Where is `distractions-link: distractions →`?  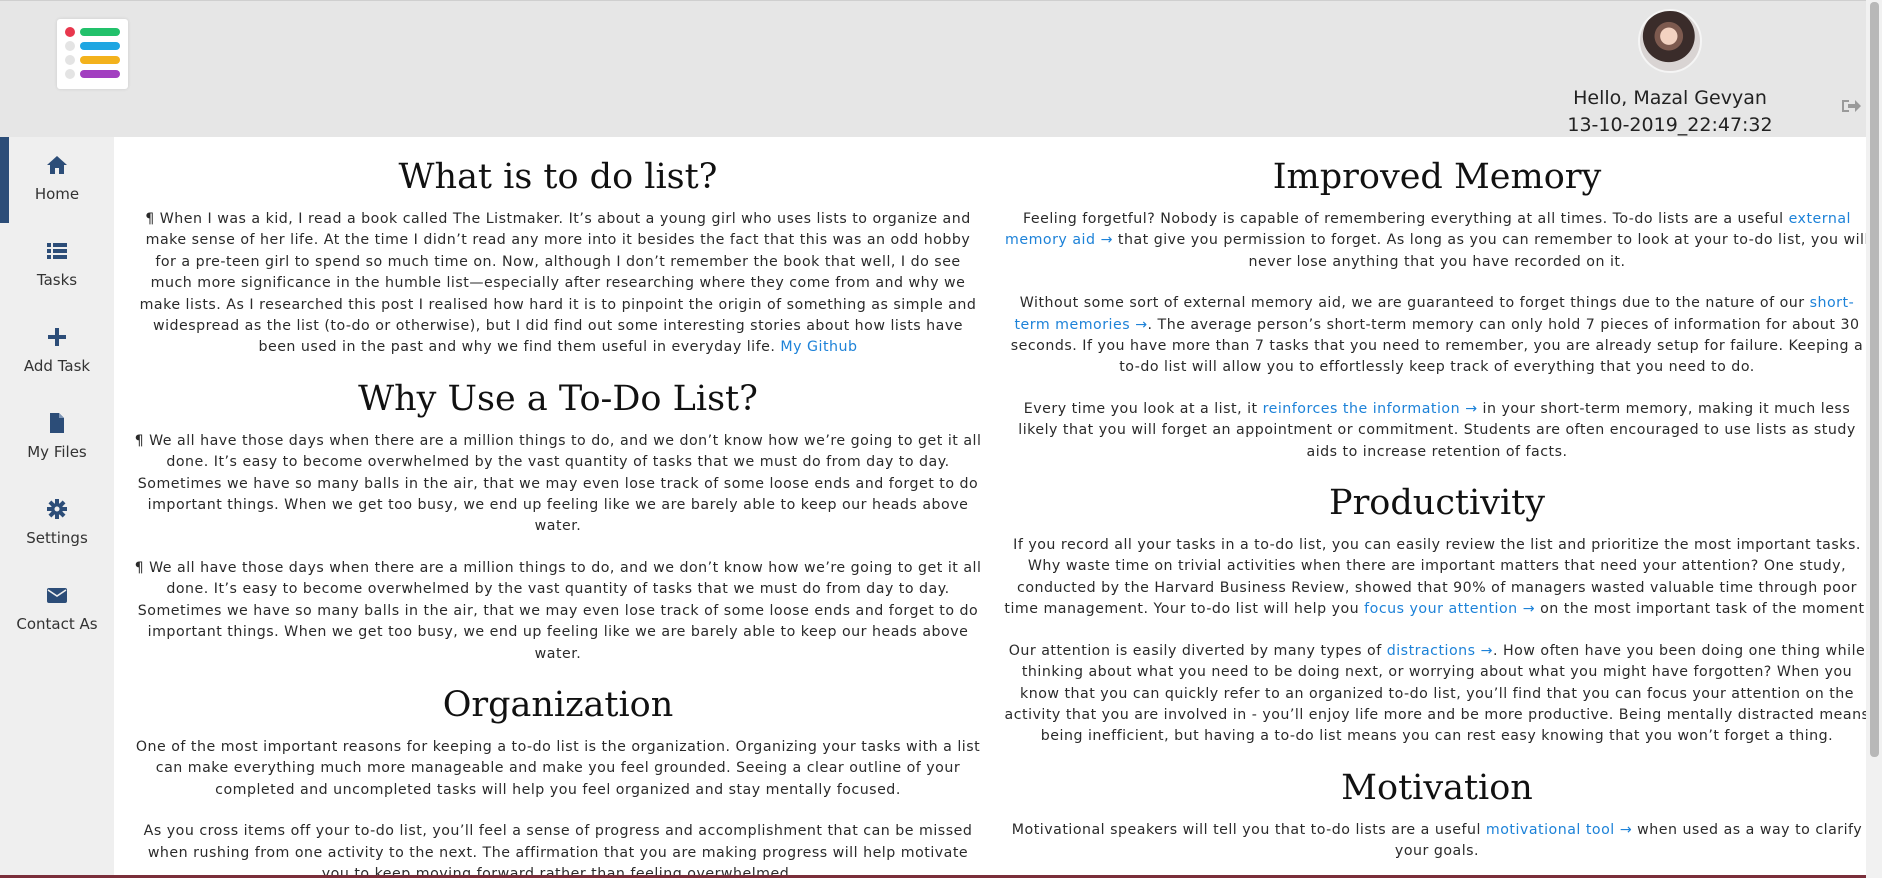
distractions-link: distractions → is located at coordinates (1440, 651).